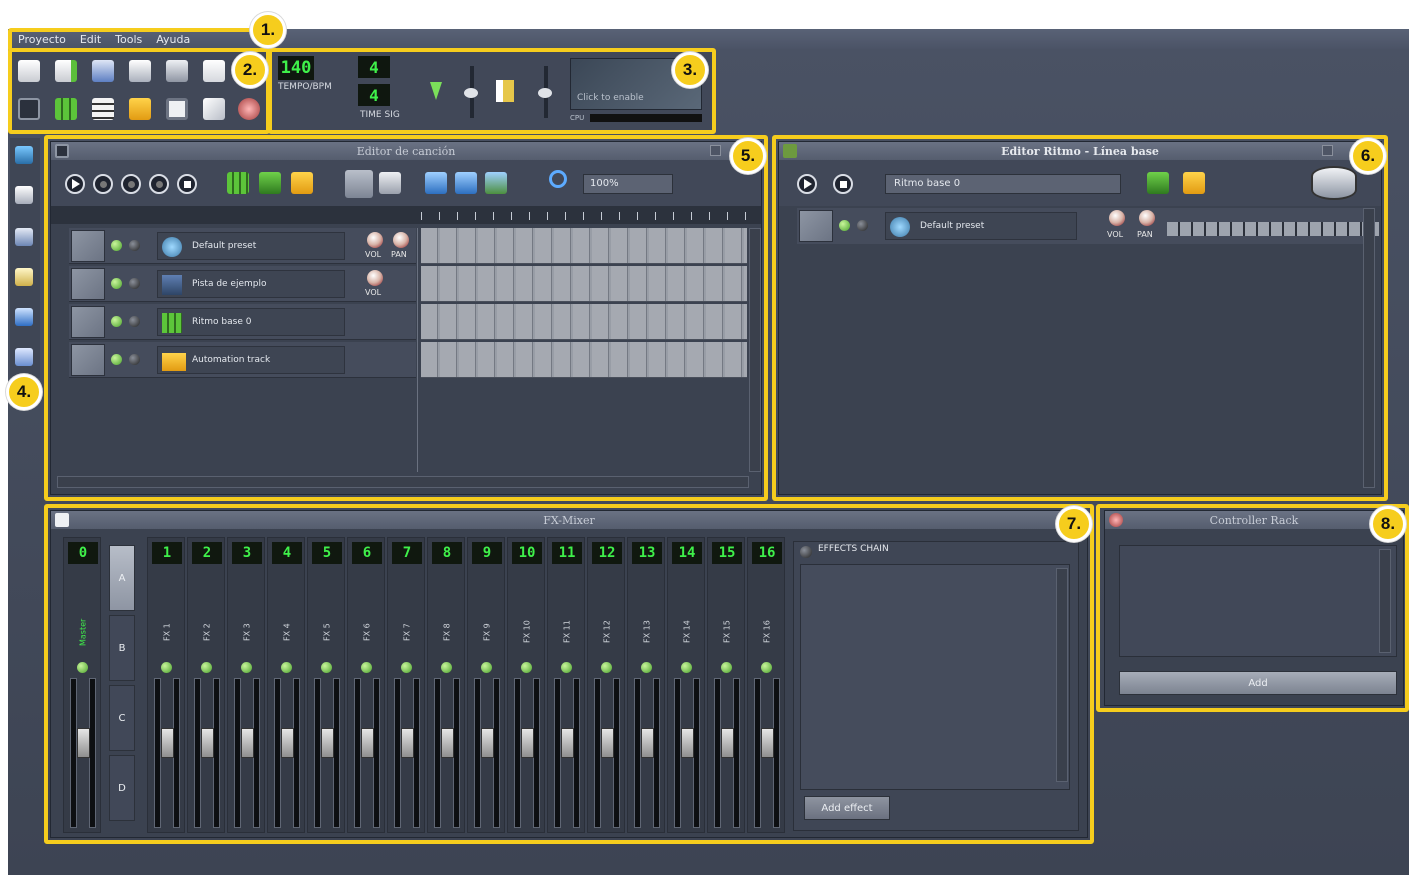 This screenshot has width=1409, height=875. What do you see at coordinates (122, 788) in the screenshot?
I see `bank-d-button: D` at bounding box center [122, 788].